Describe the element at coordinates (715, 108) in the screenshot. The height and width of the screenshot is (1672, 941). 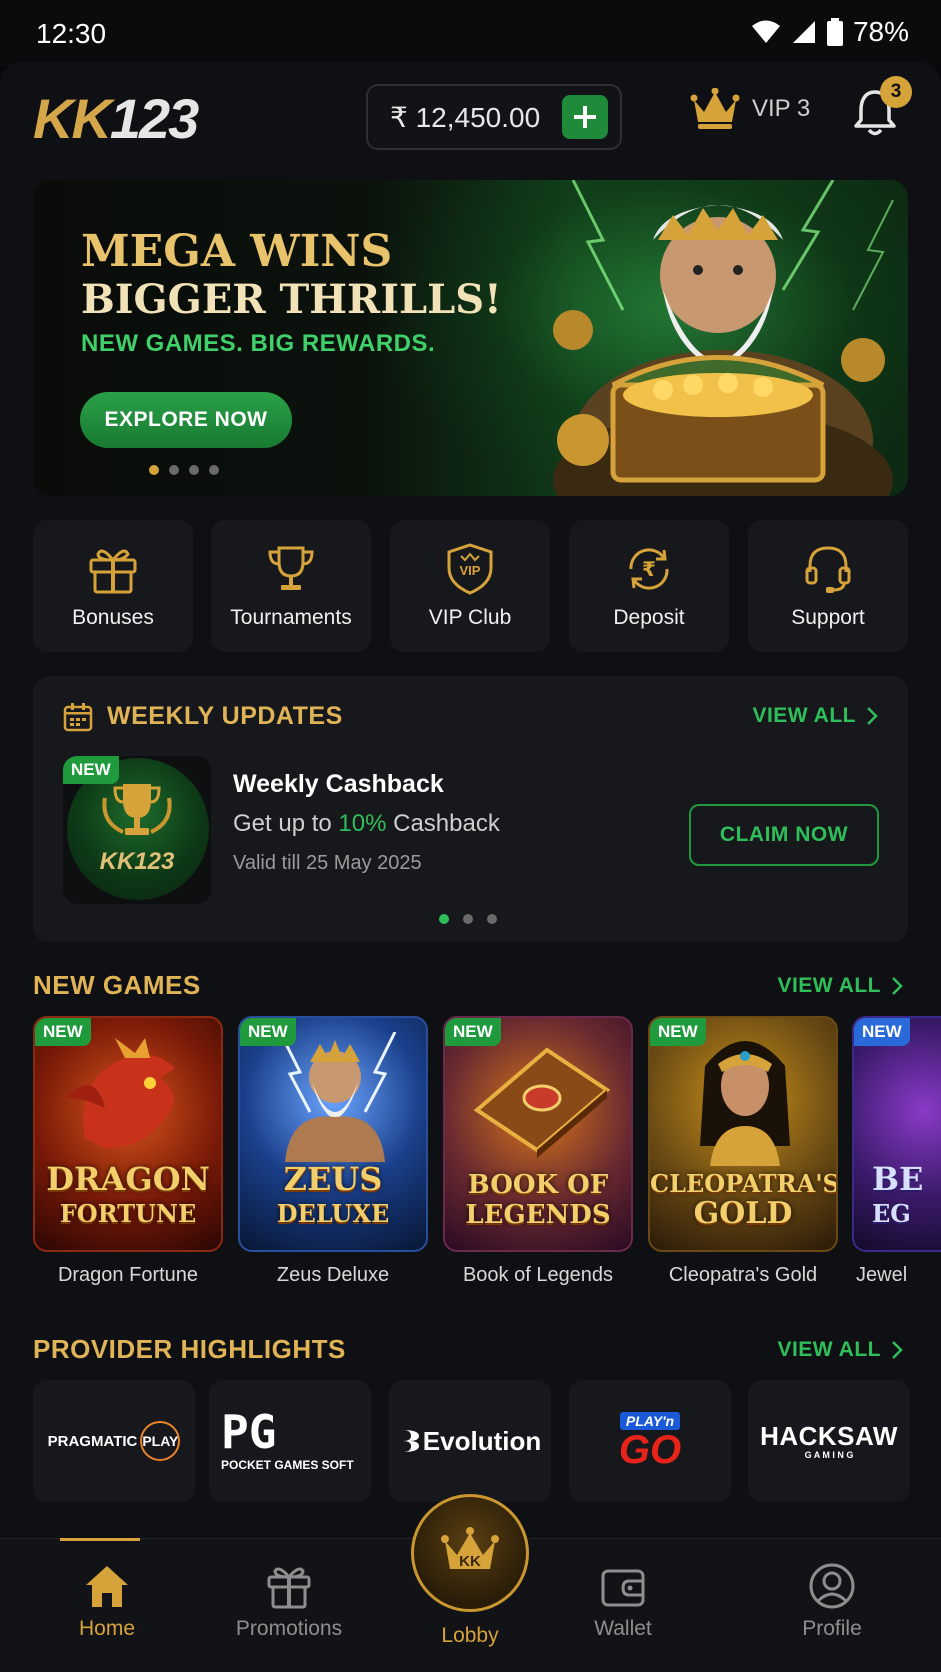
I see `crown-icon` at that location.